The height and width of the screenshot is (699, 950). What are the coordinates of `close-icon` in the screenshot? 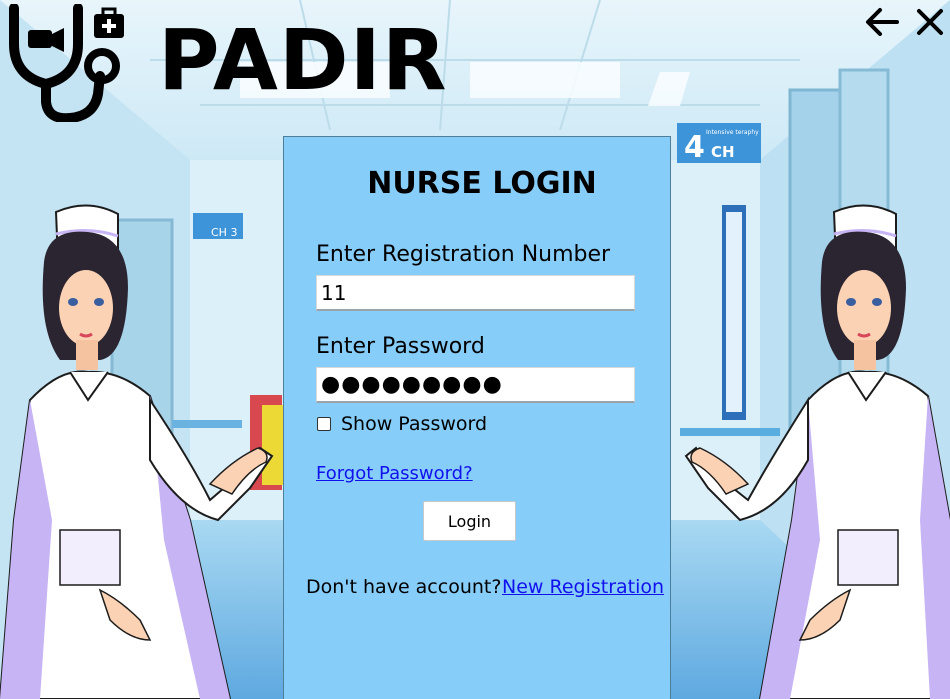 It's located at (930, 22).